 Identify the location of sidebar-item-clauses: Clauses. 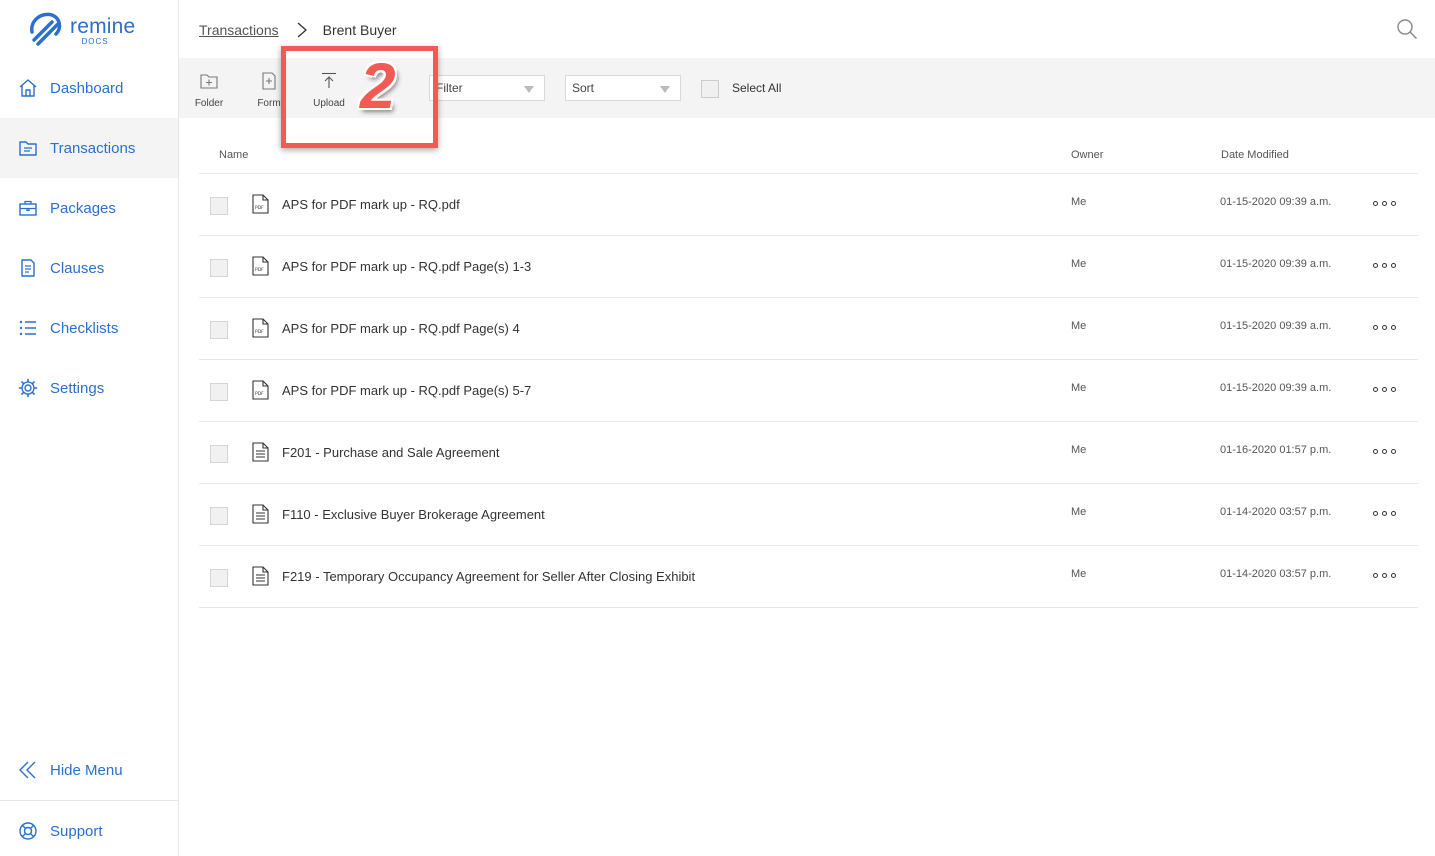
(89, 268).